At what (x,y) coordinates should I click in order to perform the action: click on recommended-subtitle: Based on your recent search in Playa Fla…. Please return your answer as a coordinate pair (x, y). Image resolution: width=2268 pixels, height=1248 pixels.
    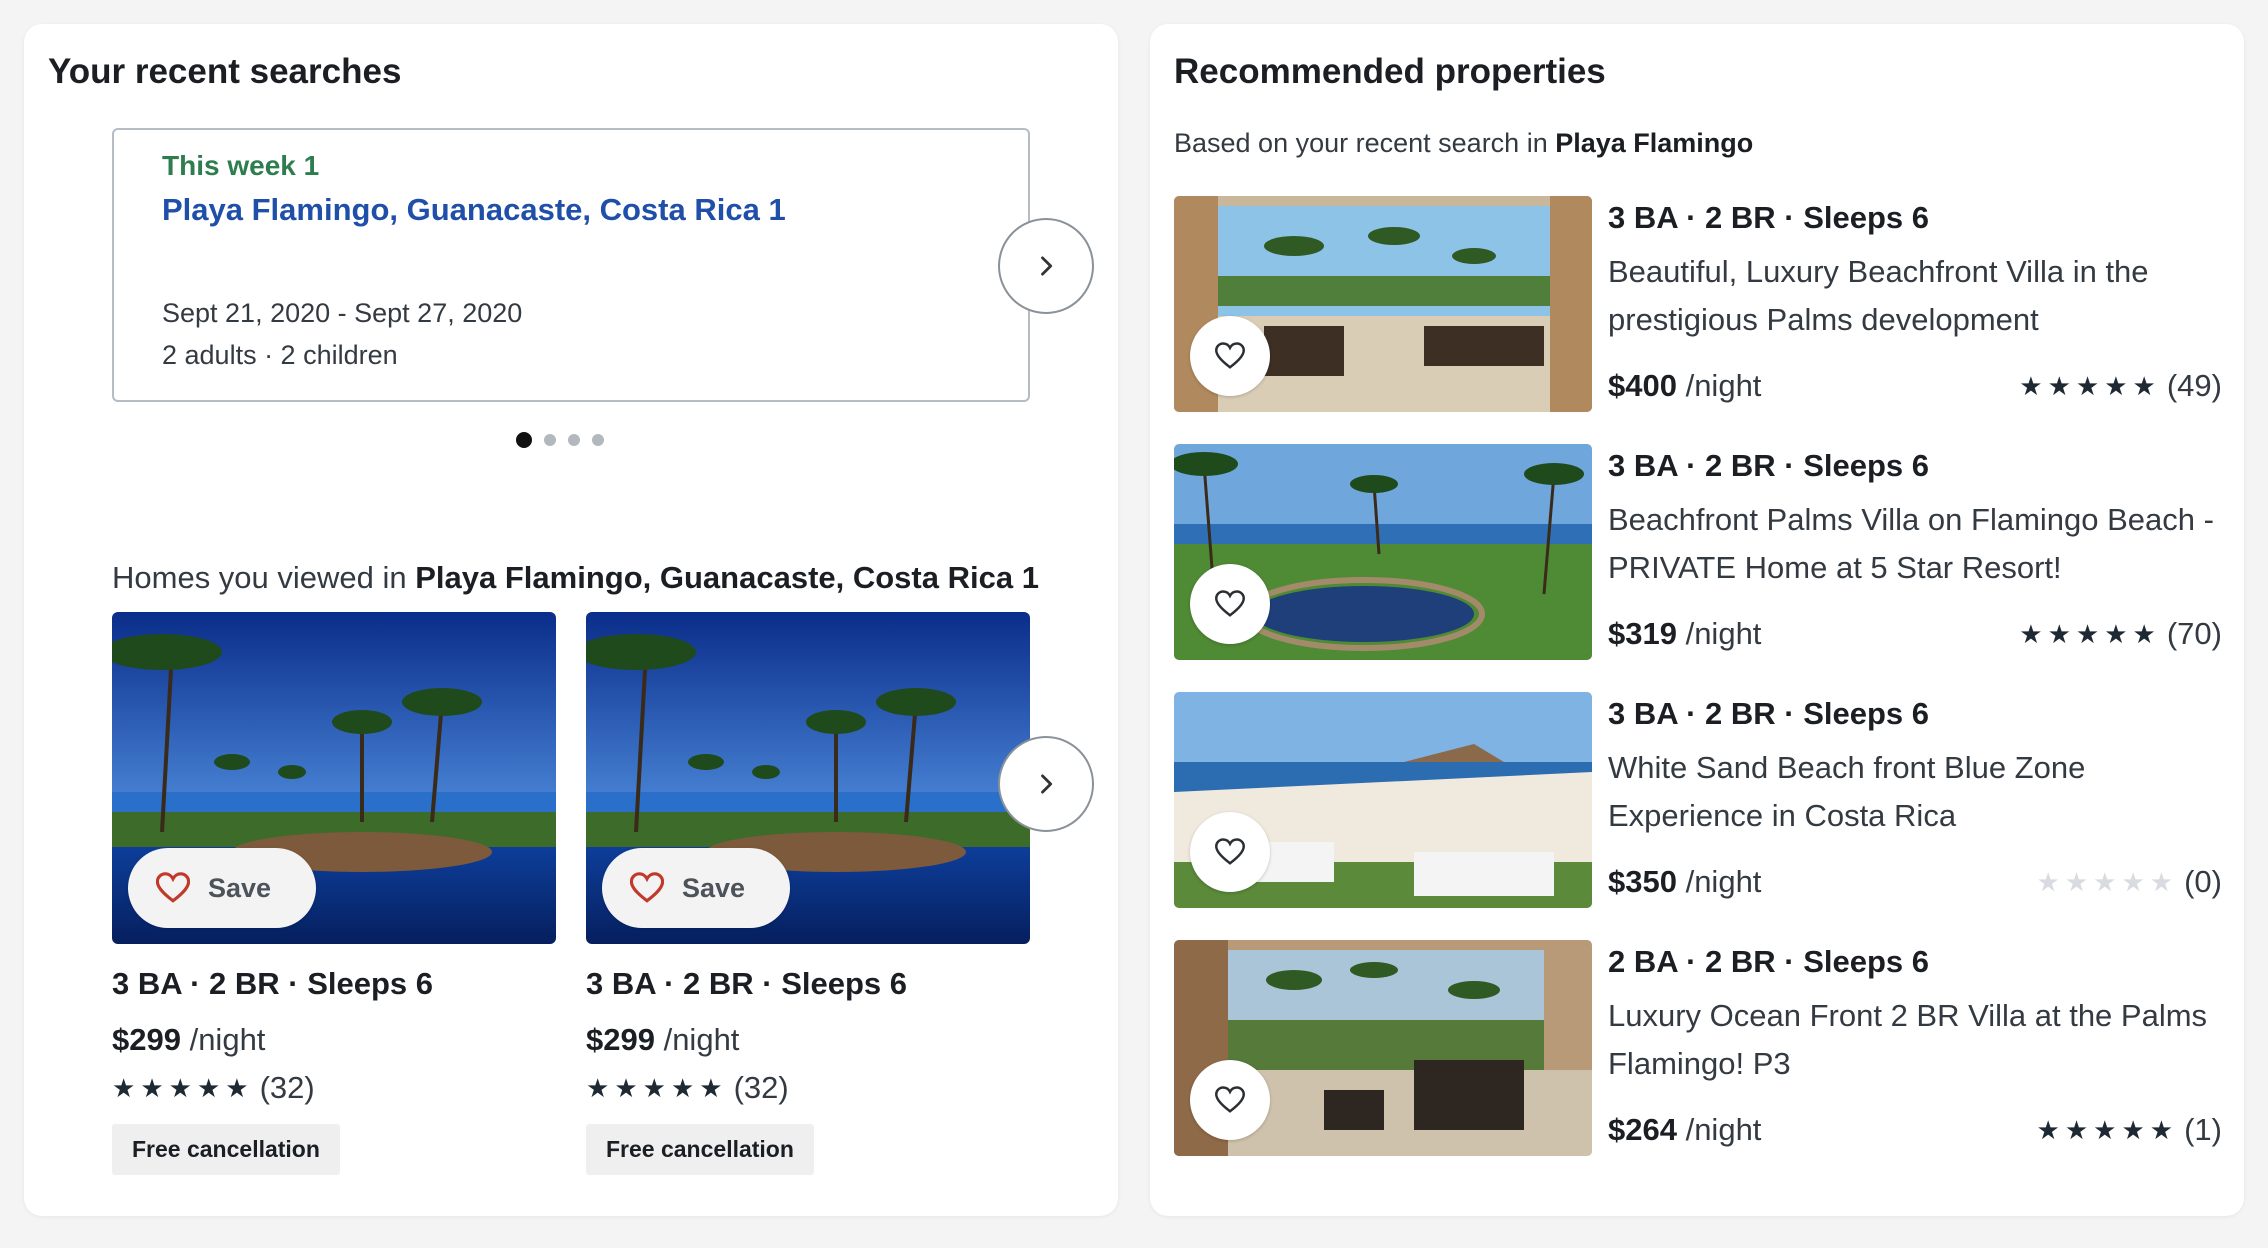
    Looking at the image, I should click on (1463, 143).